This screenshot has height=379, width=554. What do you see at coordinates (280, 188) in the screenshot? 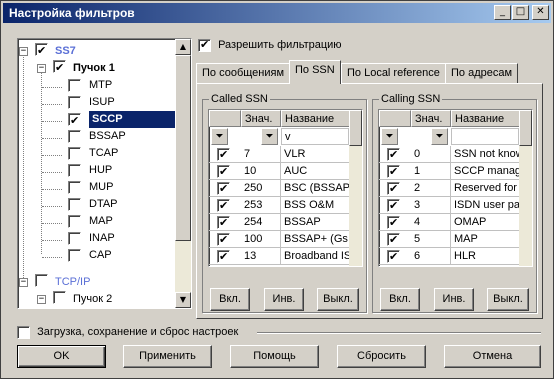
I see `table-row: 250BSC (BSSAP-` at bounding box center [280, 188].